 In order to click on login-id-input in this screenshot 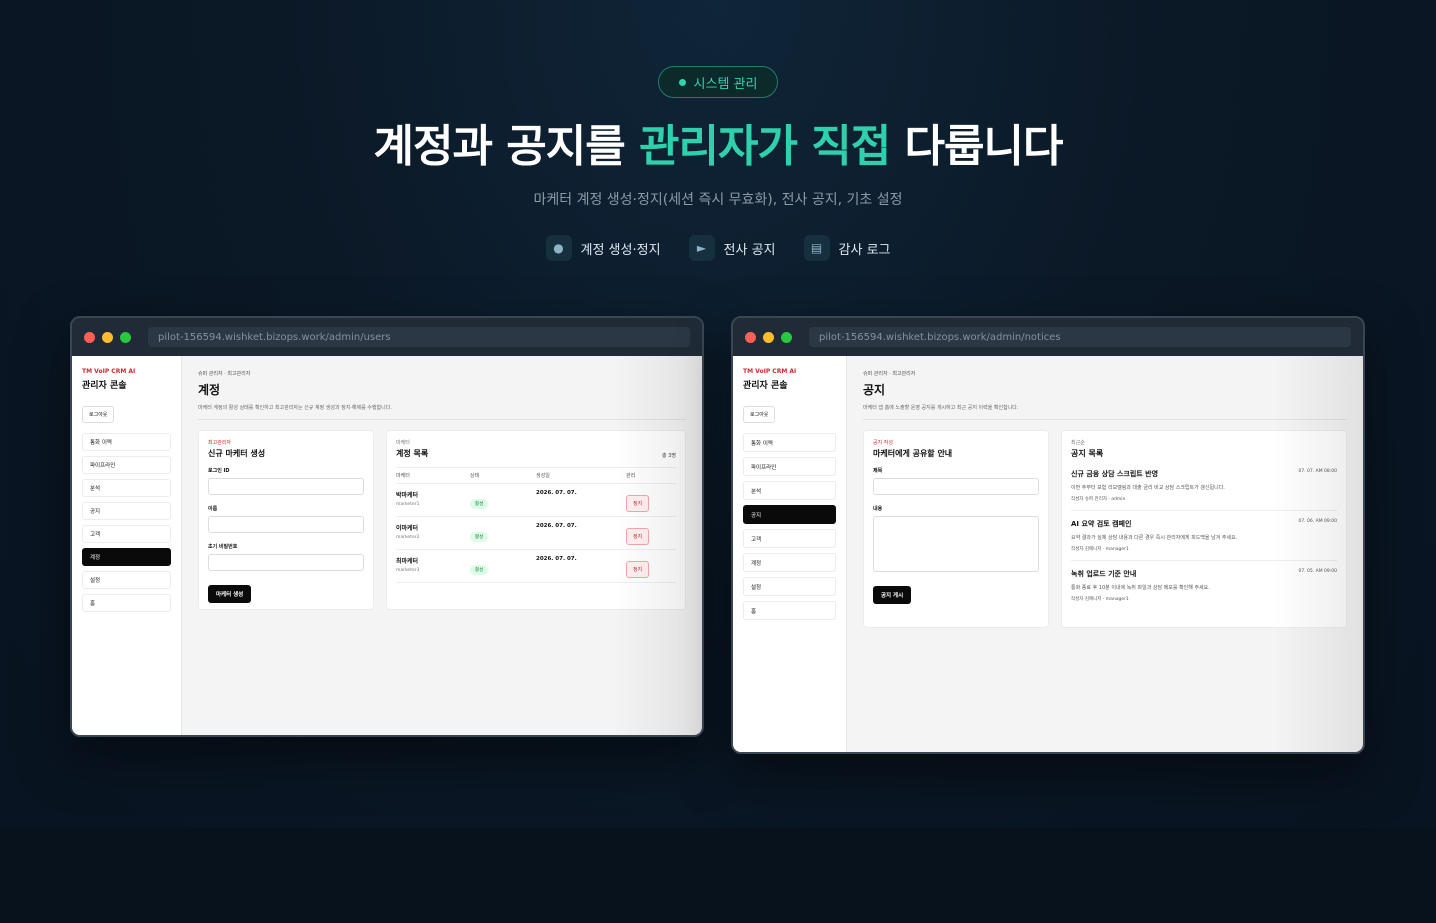, I will do `click(286, 486)`.